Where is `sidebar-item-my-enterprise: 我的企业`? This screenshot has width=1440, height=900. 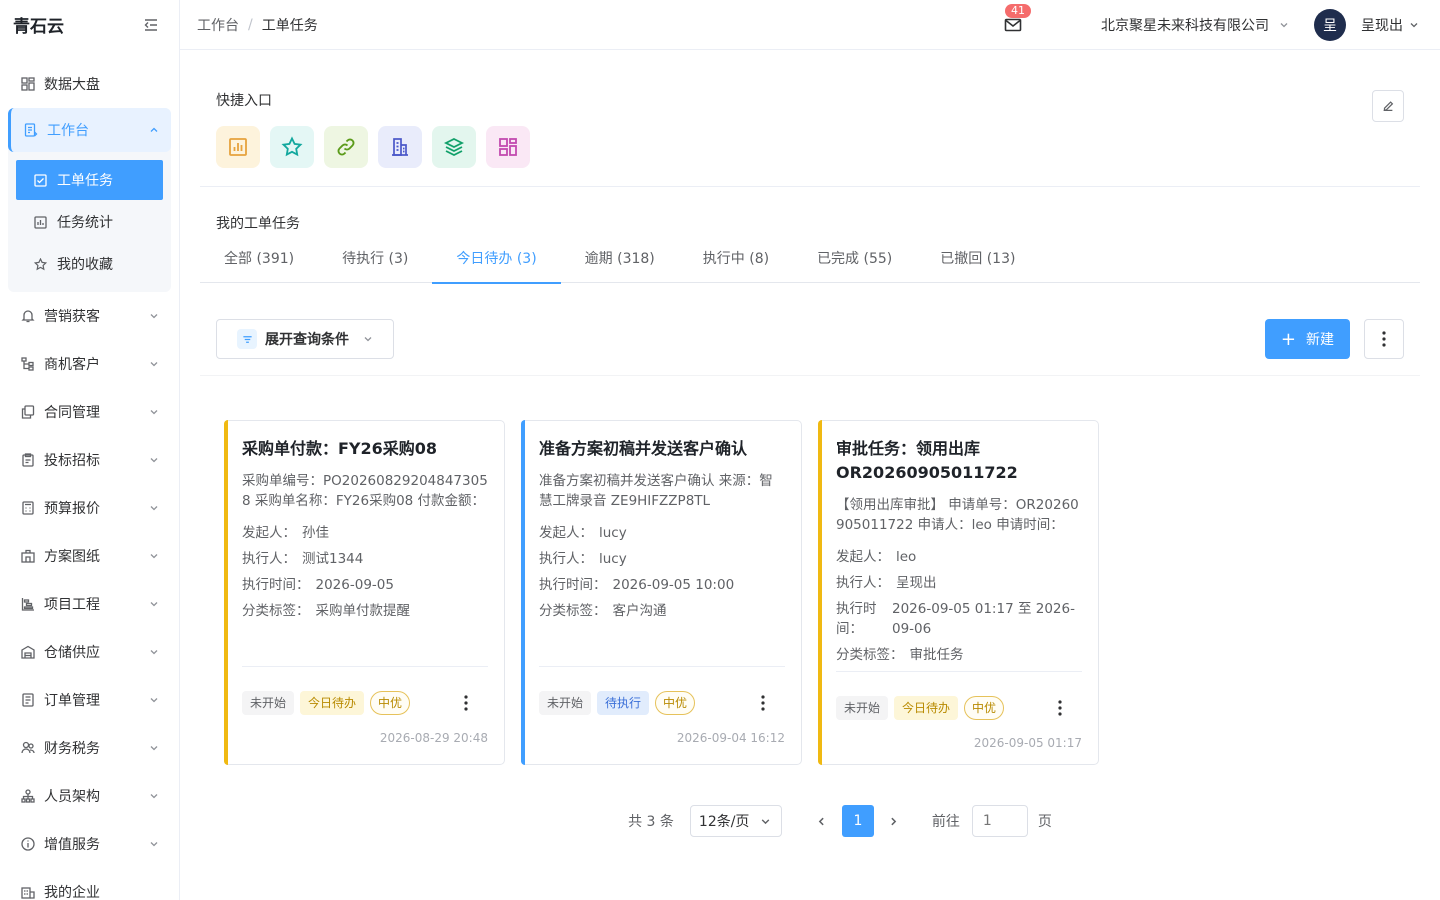 sidebar-item-my-enterprise: 我的企业 is located at coordinates (89, 884).